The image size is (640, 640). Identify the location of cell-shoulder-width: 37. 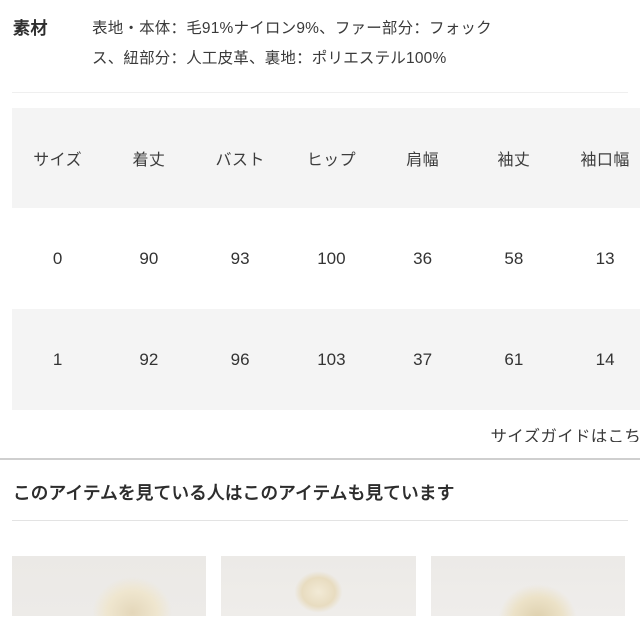
(423, 359).